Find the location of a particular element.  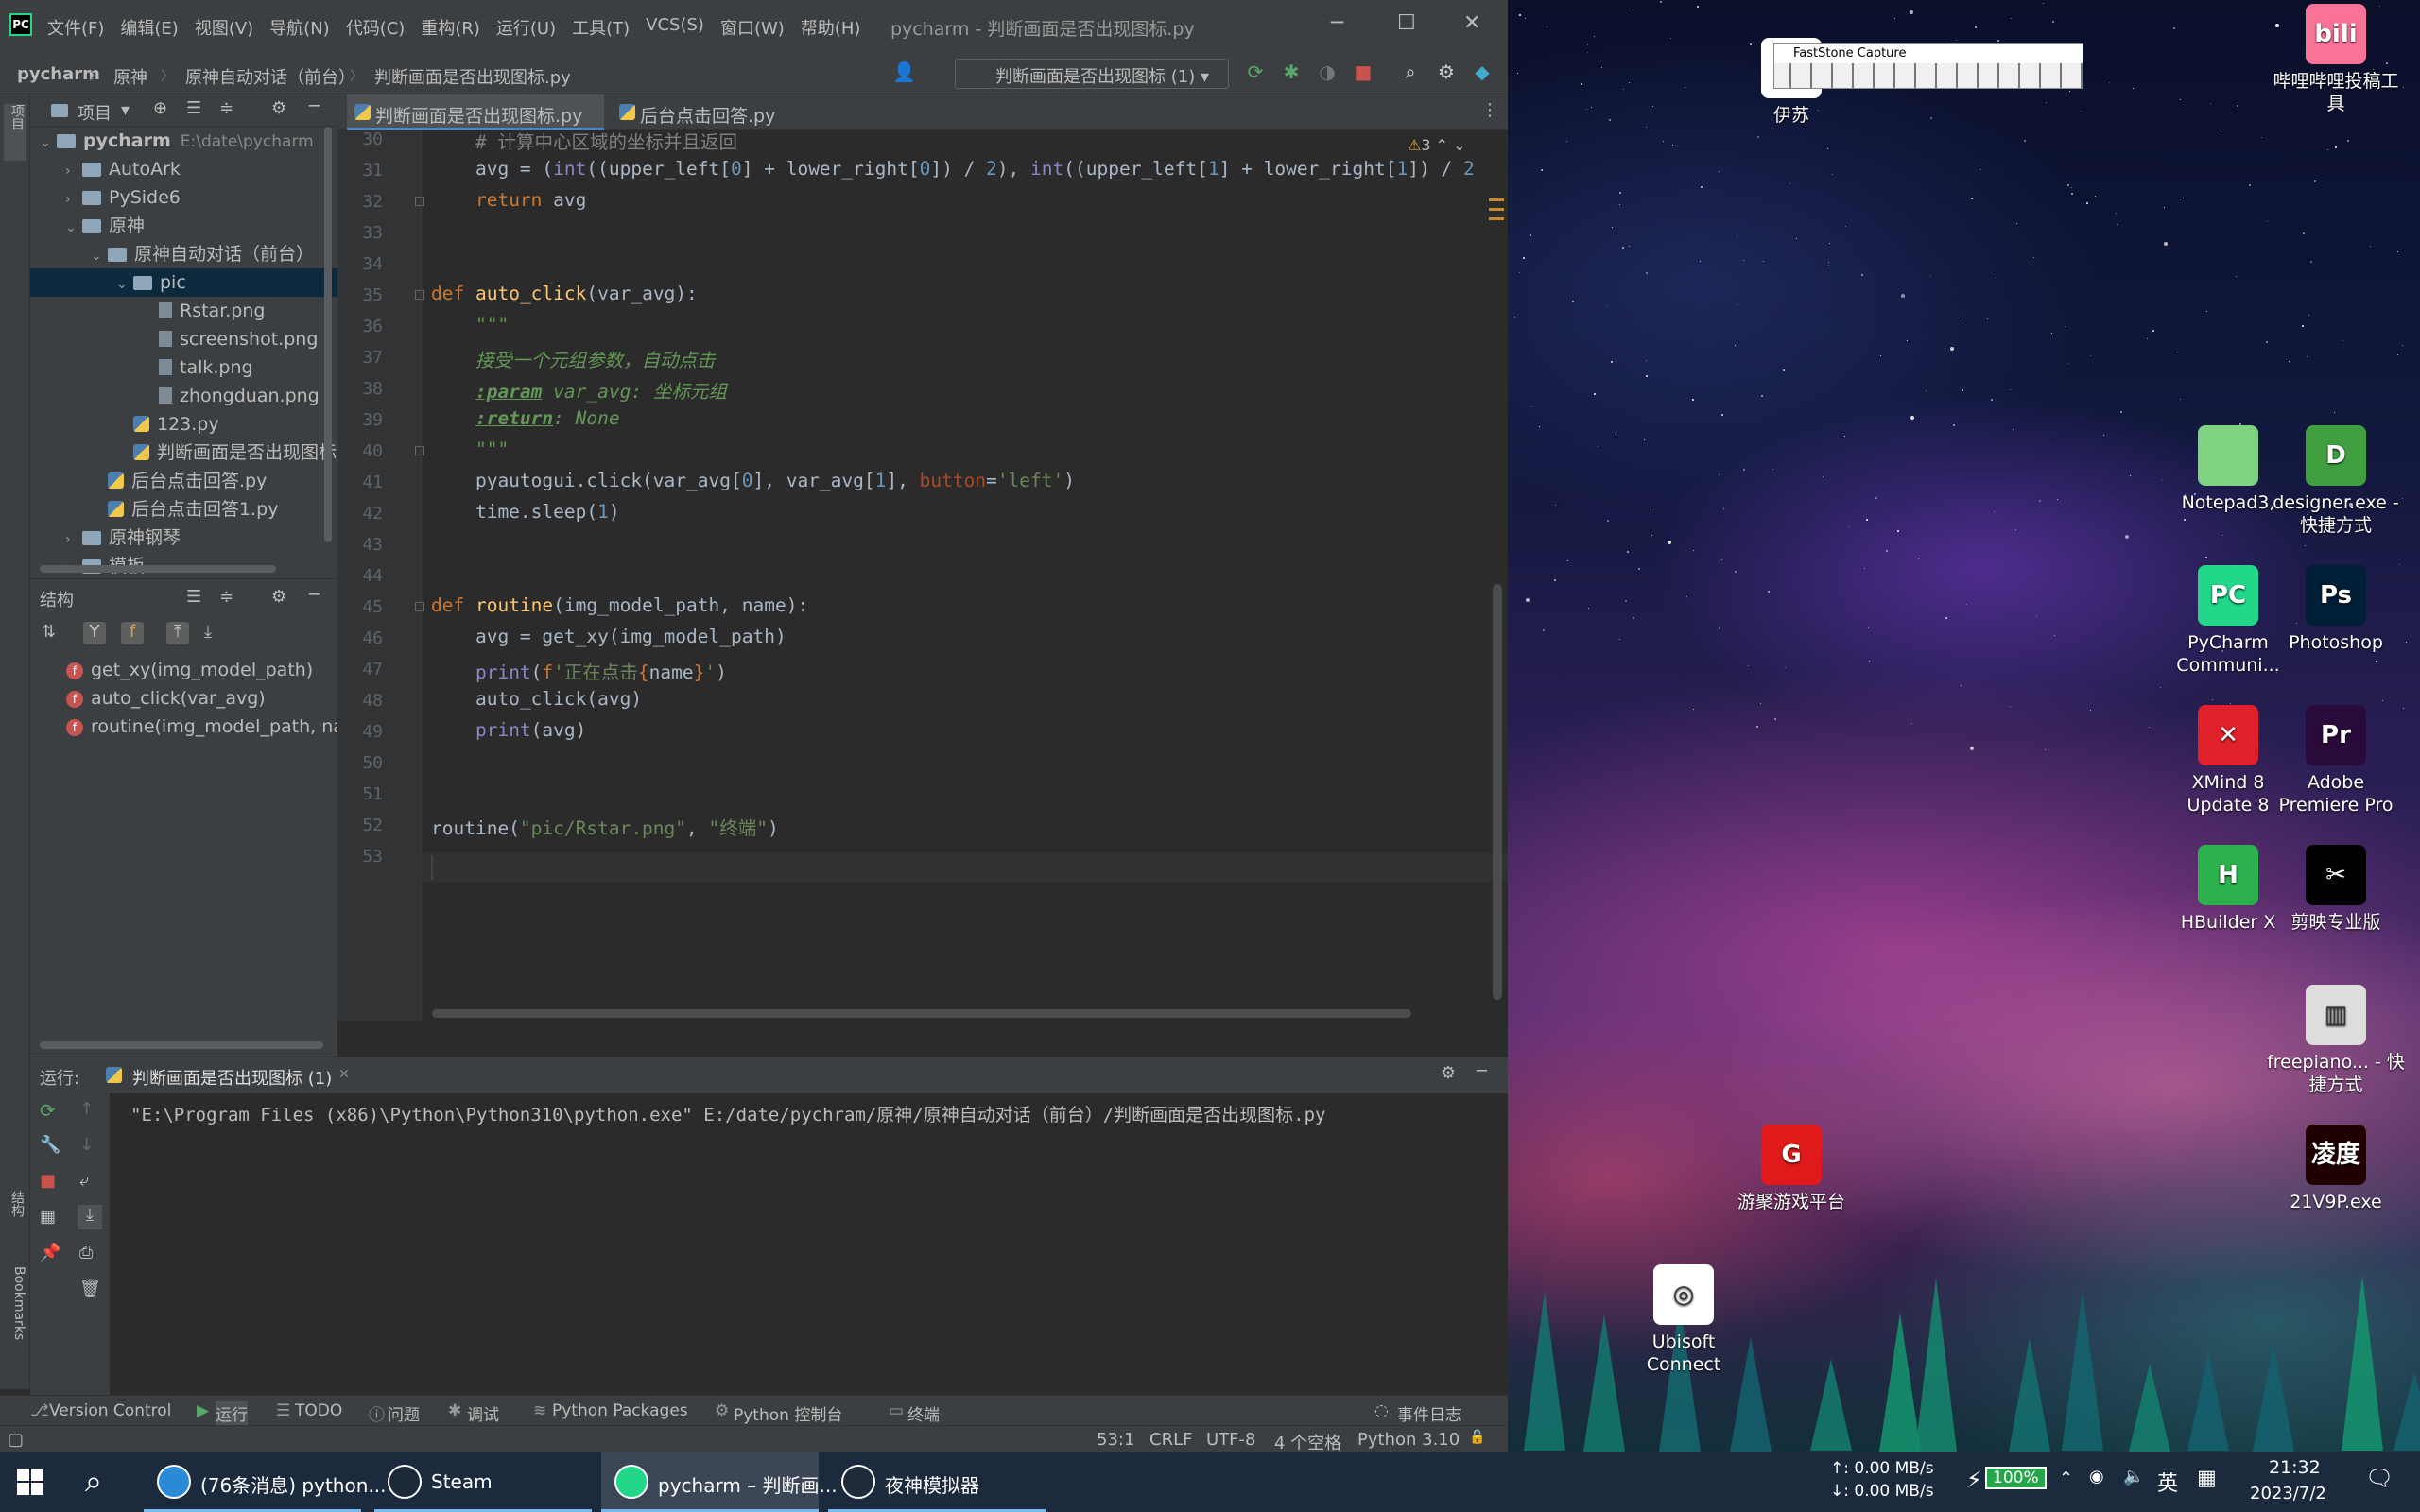

code-line: avg = get_xy(img_model_path) is located at coordinates (608, 636).